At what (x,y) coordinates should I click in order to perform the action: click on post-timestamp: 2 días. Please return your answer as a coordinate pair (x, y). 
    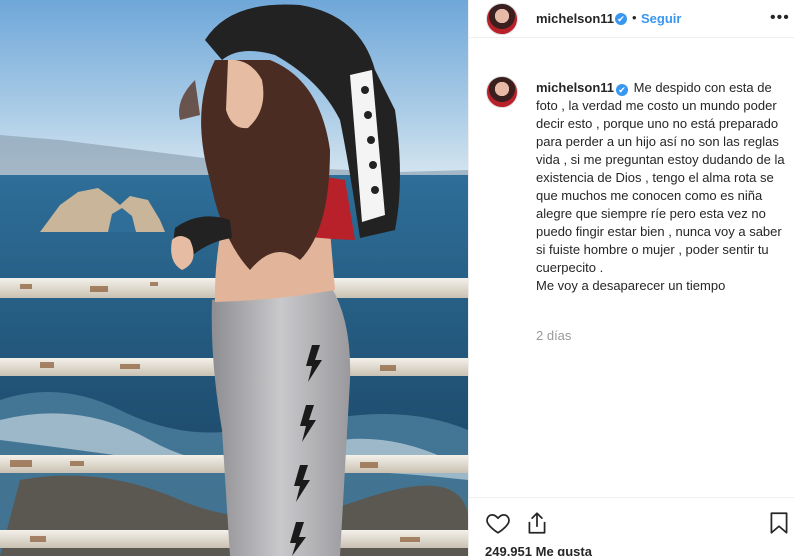
    Looking at the image, I should click on (553, 335).